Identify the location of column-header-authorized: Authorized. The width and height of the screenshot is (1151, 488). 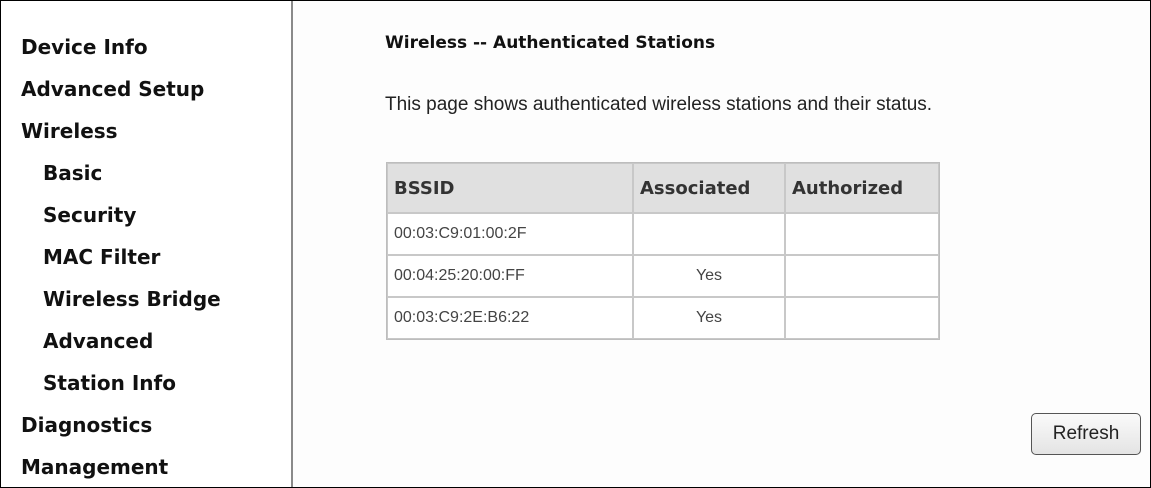
(862, 188).